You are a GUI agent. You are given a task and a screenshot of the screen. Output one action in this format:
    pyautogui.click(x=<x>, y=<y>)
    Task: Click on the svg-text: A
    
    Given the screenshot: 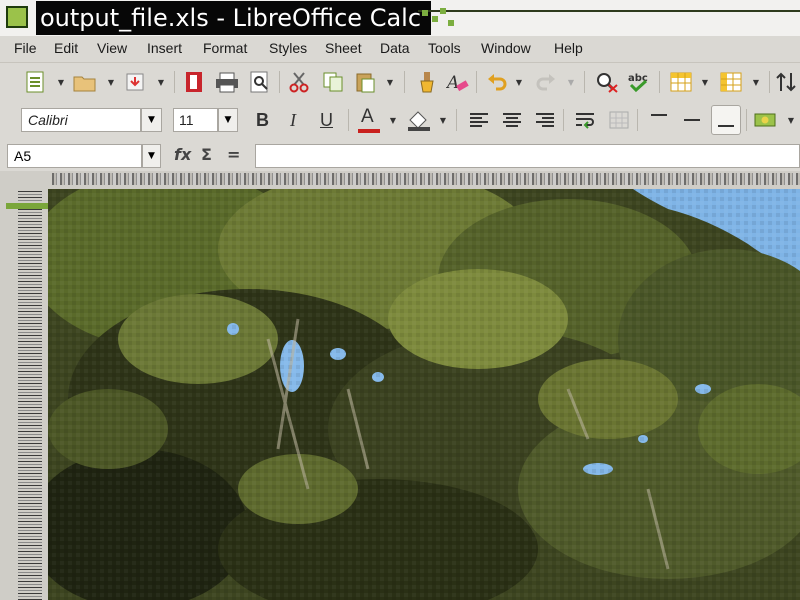 What is the action you would take?
    pyautogui.click(x=452, y=83)
    